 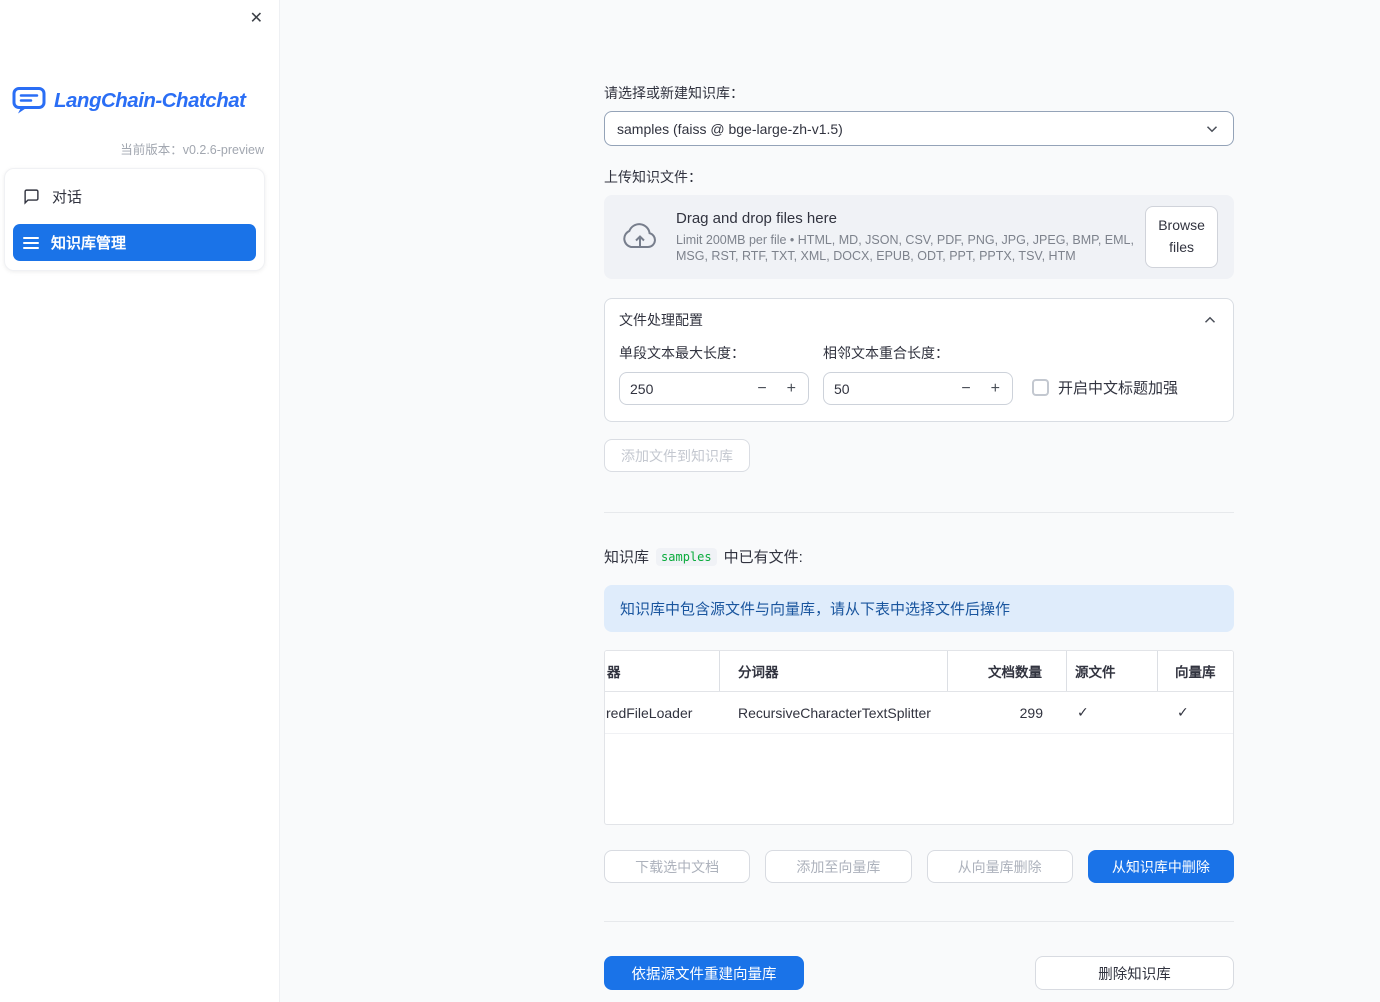 I want to click on table-header-loader: 器, so click(x=662, y=671).